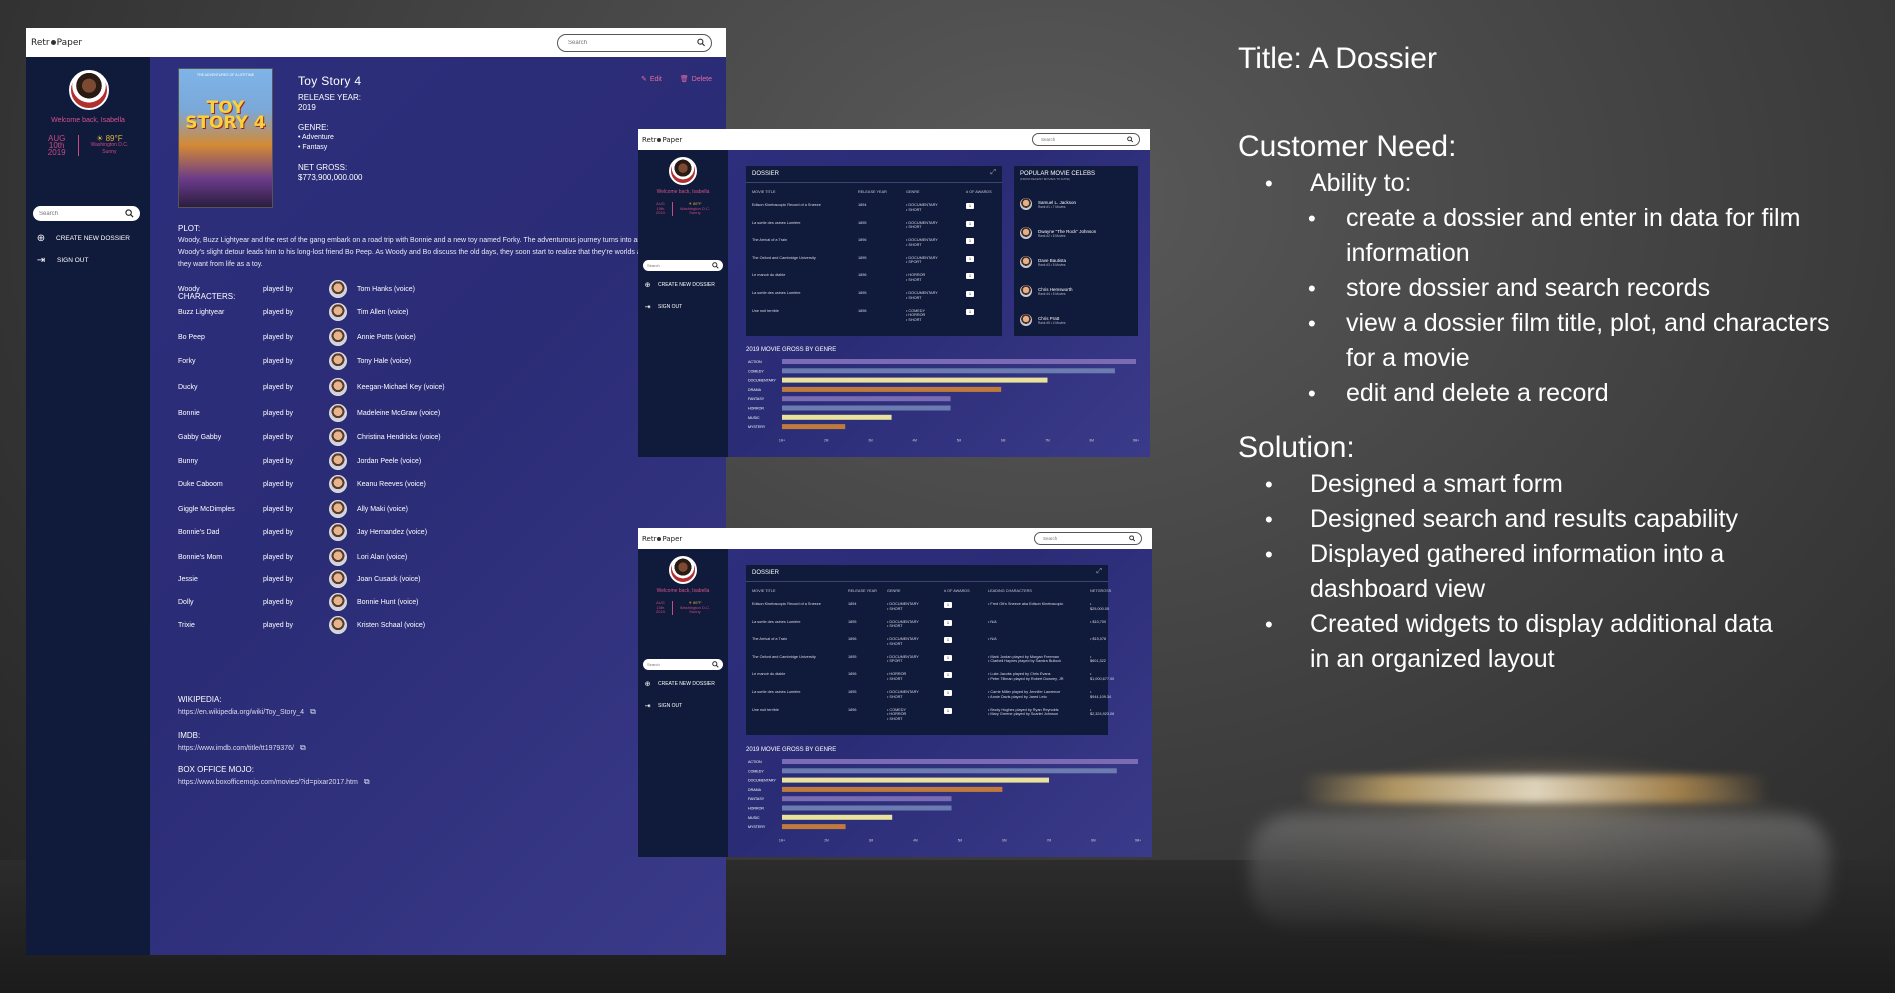 Image resolution: width=1895 pixels, height=993 pixels. I want to click on row-genre: • DOCUMENTARY • SHORT, so click(903, 694).